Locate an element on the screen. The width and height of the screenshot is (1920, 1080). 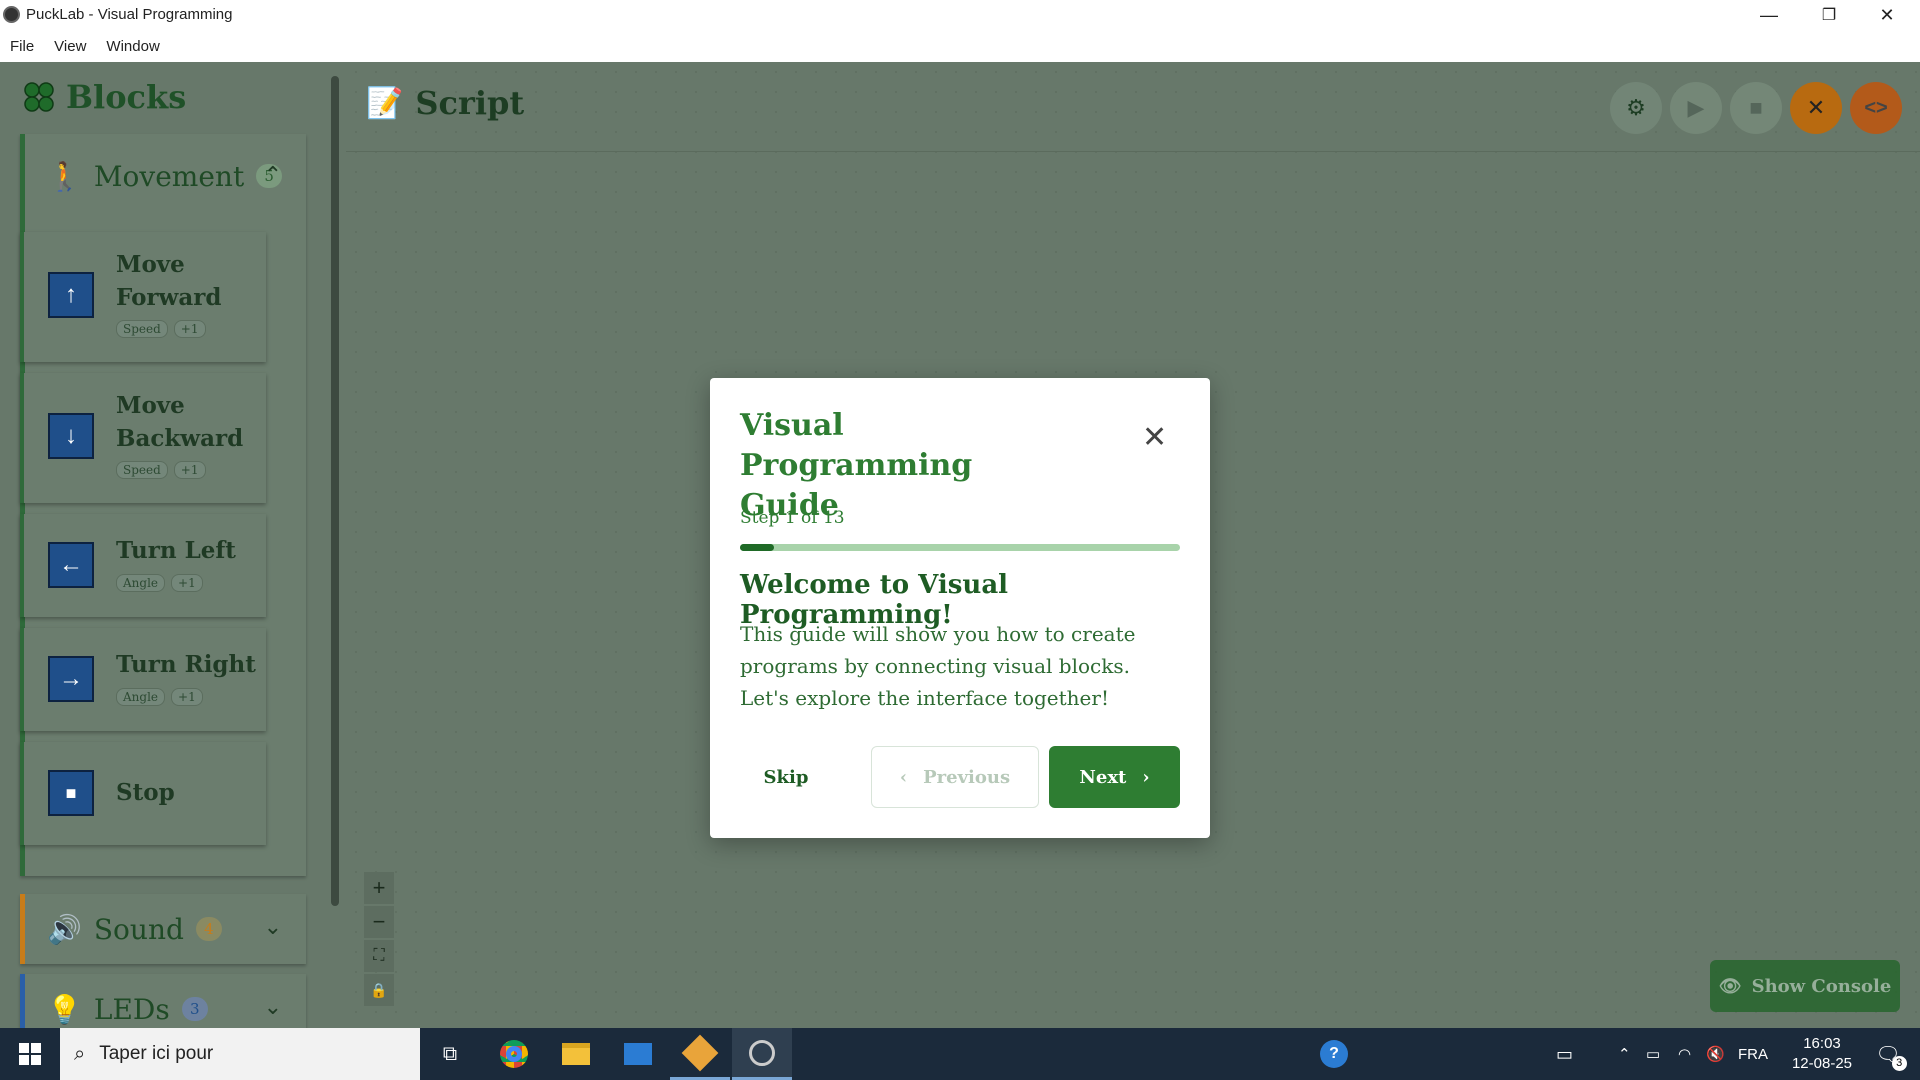
clock: 16:03 12-08-25 is located at coordinates (1822, 1054).